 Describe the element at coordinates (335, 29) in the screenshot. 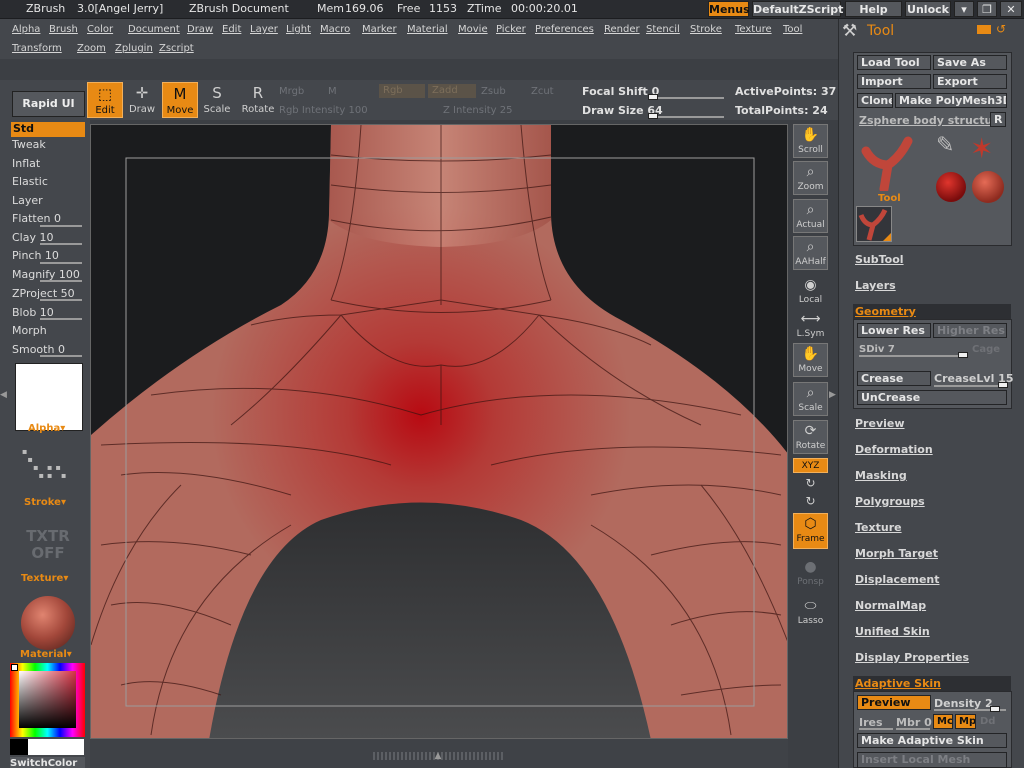

I see `menu-macro: Macro` at that location.